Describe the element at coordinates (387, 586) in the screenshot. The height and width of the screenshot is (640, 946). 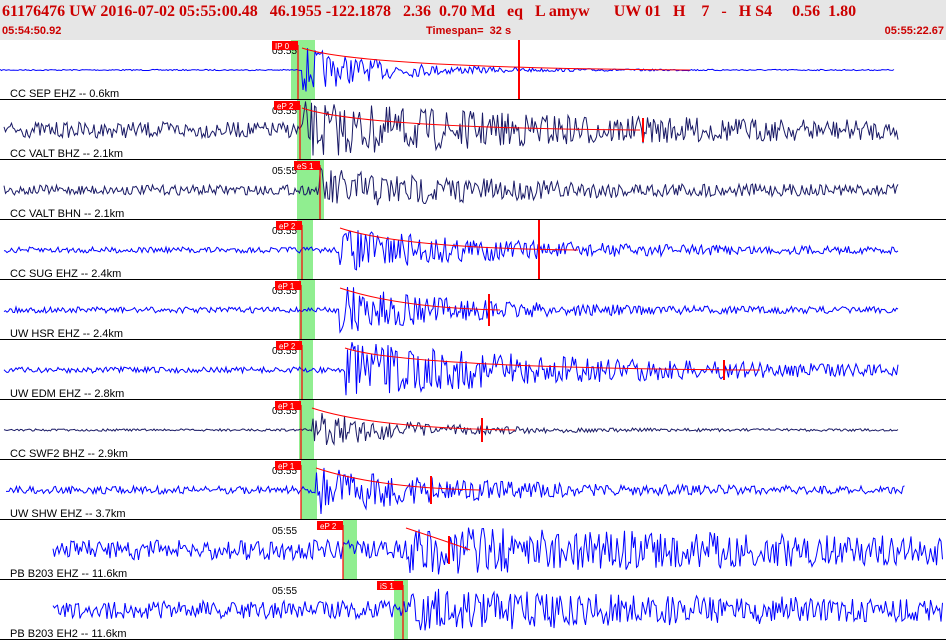
I see `pick-label: iS 1` at that location.